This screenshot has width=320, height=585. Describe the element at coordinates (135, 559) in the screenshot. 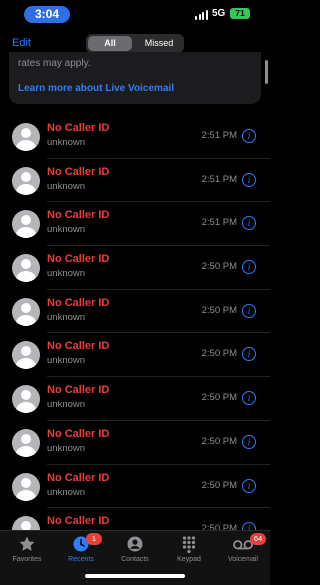

I see `tab-label: Contacts` at that location.